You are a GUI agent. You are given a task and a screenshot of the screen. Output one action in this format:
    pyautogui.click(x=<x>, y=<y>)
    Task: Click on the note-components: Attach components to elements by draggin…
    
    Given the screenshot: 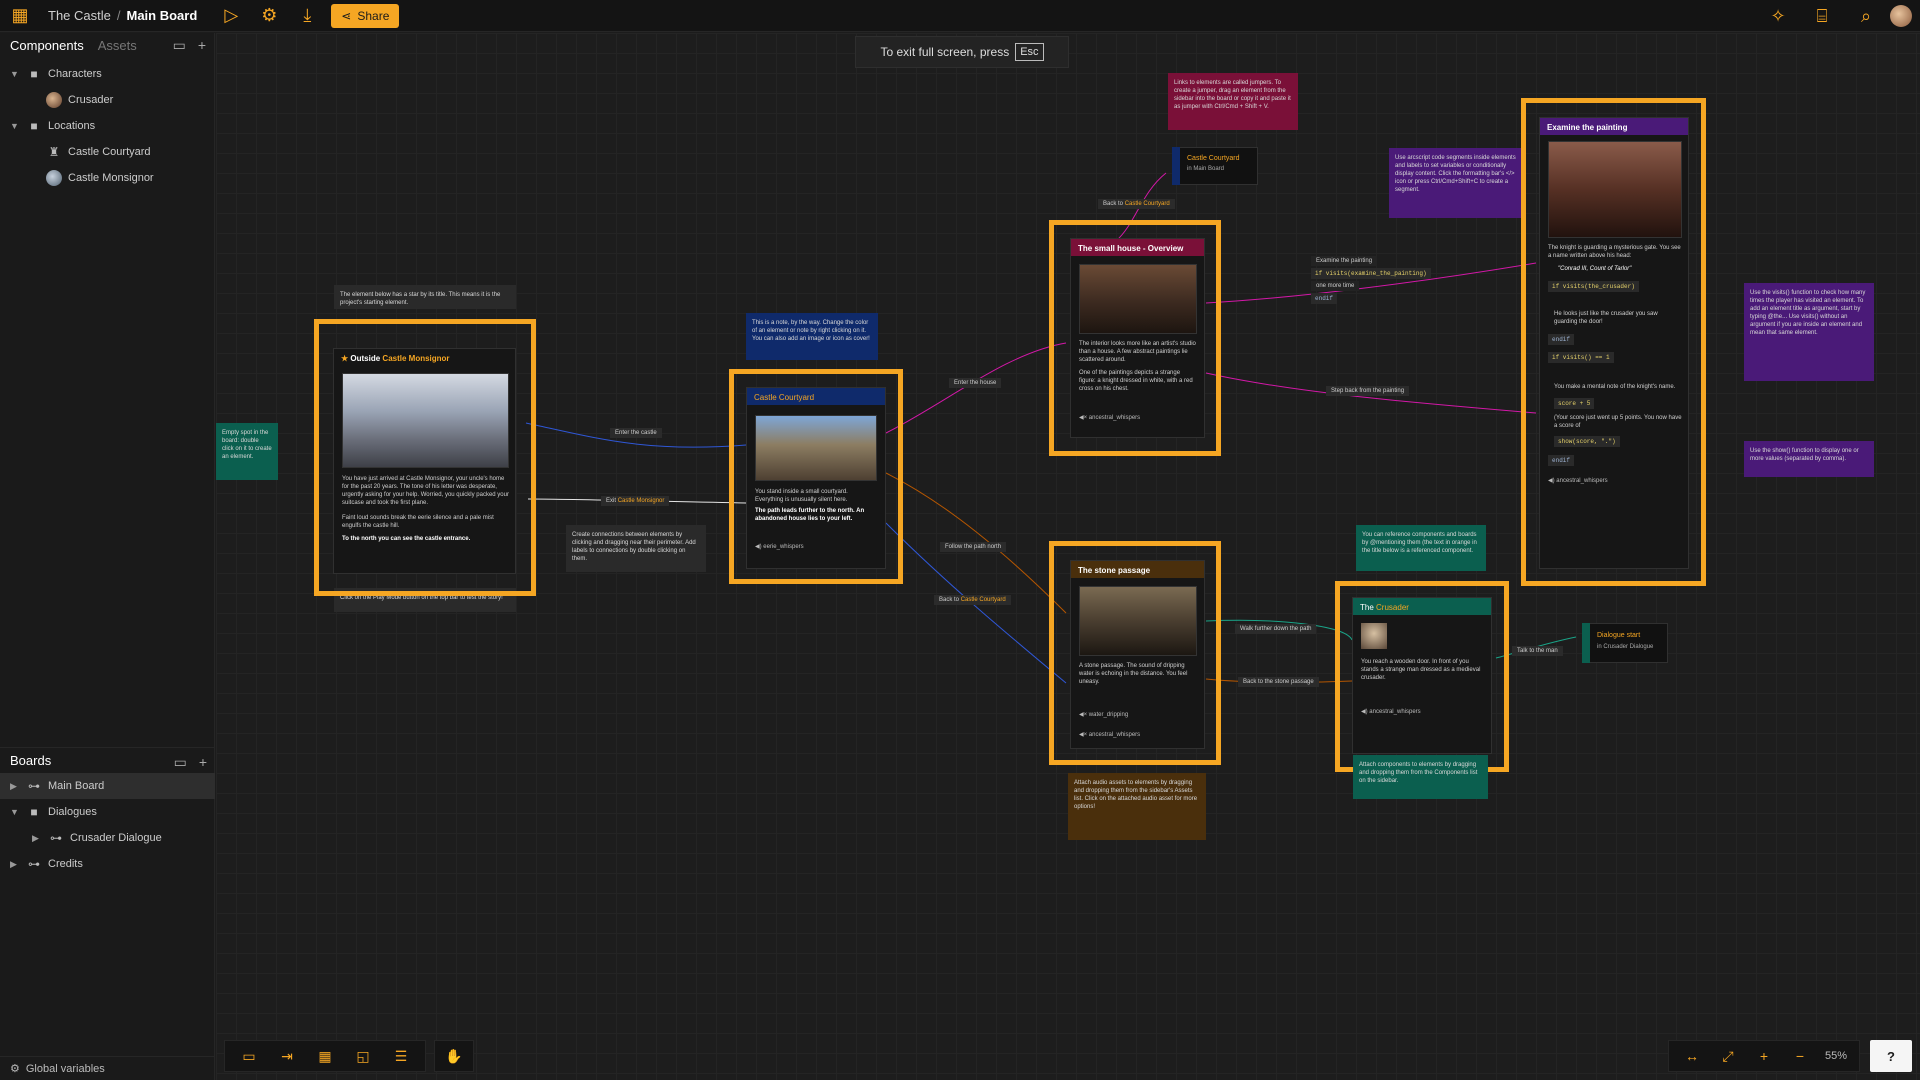 What is the action you would take?
    pyautogui.click(x=1420, y=777)
    